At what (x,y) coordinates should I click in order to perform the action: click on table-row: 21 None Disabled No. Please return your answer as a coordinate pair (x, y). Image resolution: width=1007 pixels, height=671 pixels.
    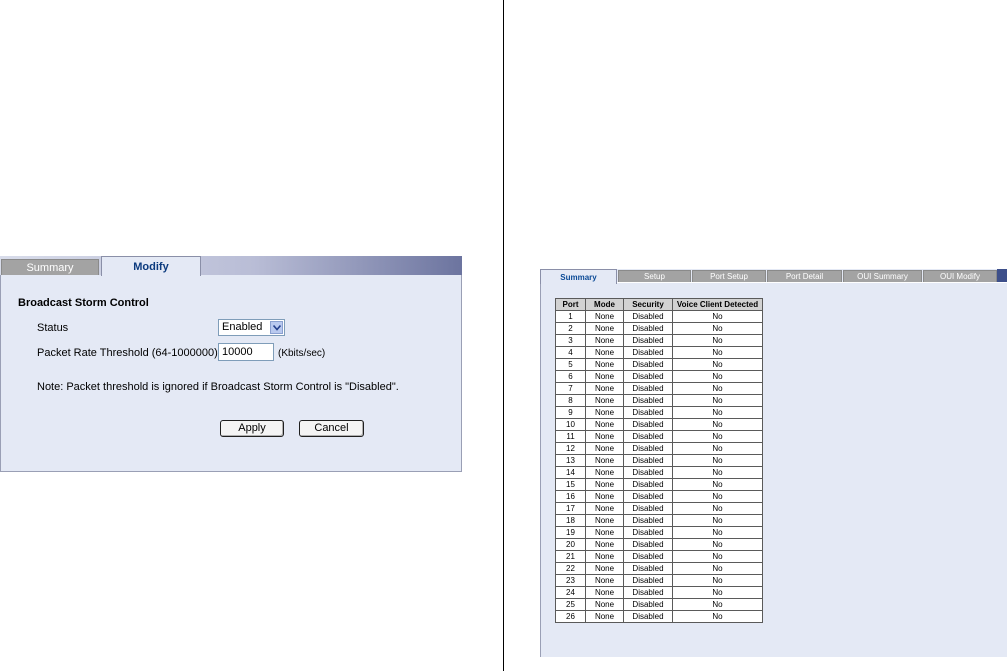
    Looking at the image, I should click on (659, 556).